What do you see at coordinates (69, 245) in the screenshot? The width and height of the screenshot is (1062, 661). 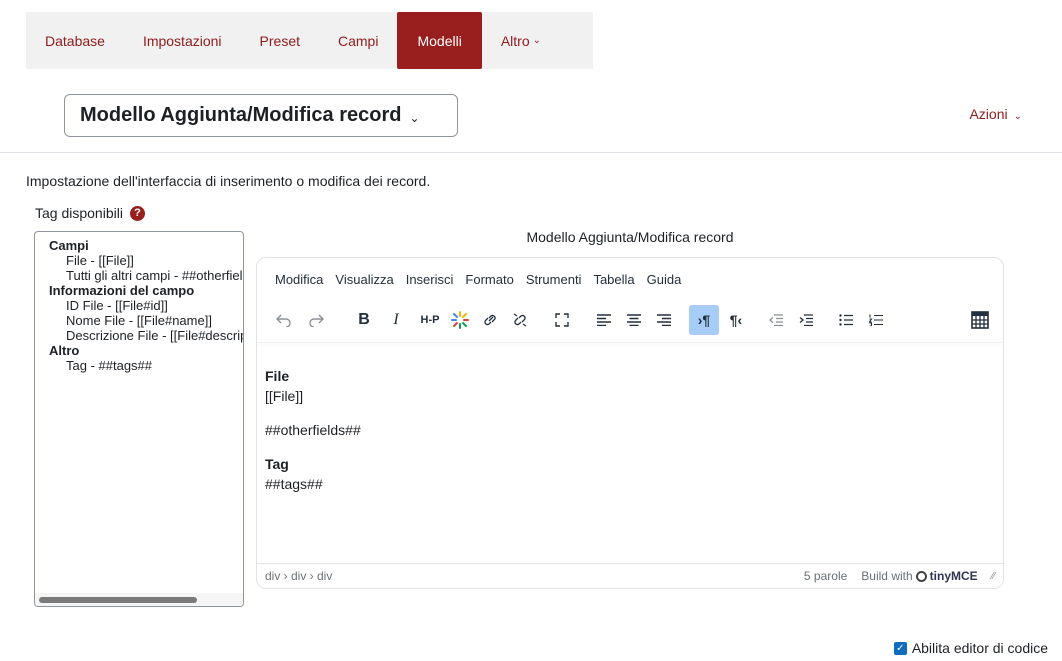 I see `tag-group-label: Campi` at bounding box center [69, 245].